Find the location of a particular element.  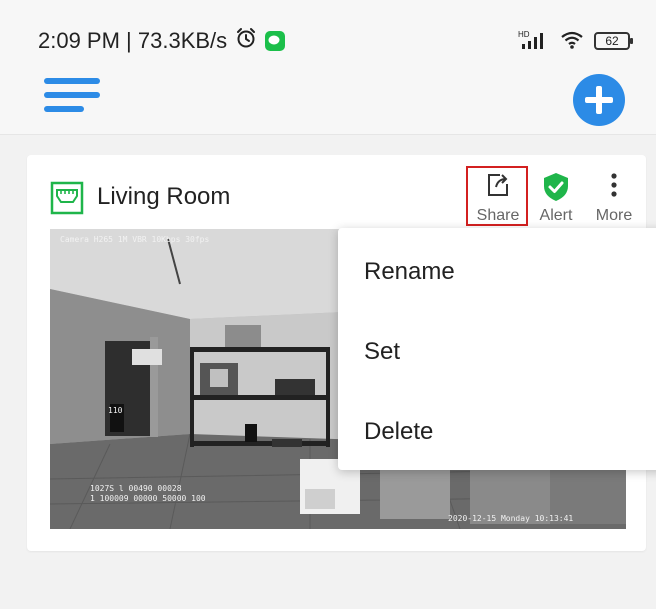

video-osd-top: Camera H265 1M VBR 10Kbps 30fps is located at coordinates (134, 239).